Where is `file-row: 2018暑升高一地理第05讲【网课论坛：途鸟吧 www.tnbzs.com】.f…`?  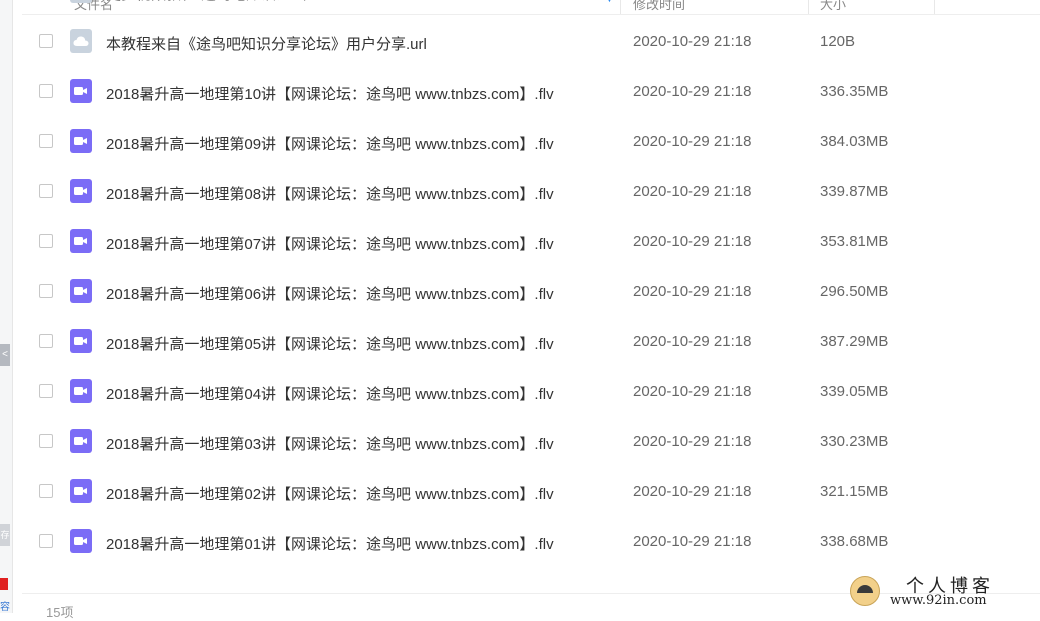
file-row: 2018暑升高一地理第05讲【网课论坛：途鸟吧 www.tnbzs.com】.f… is located at coordinates (531, 342).